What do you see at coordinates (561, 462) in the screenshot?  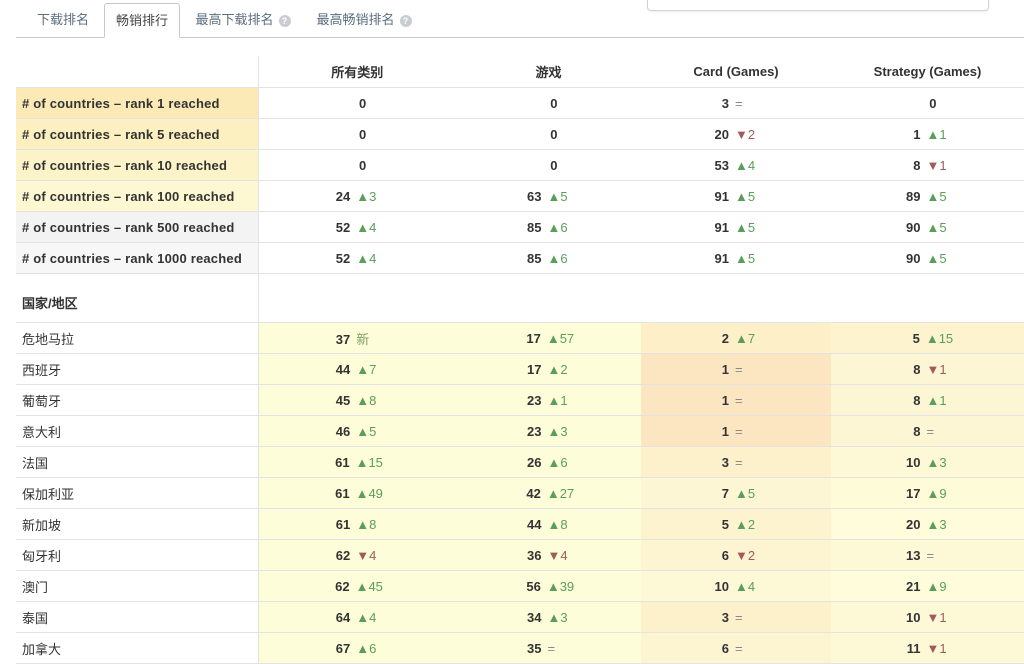 I see `rank-change: ▲6` at bounding box center [561, 462].